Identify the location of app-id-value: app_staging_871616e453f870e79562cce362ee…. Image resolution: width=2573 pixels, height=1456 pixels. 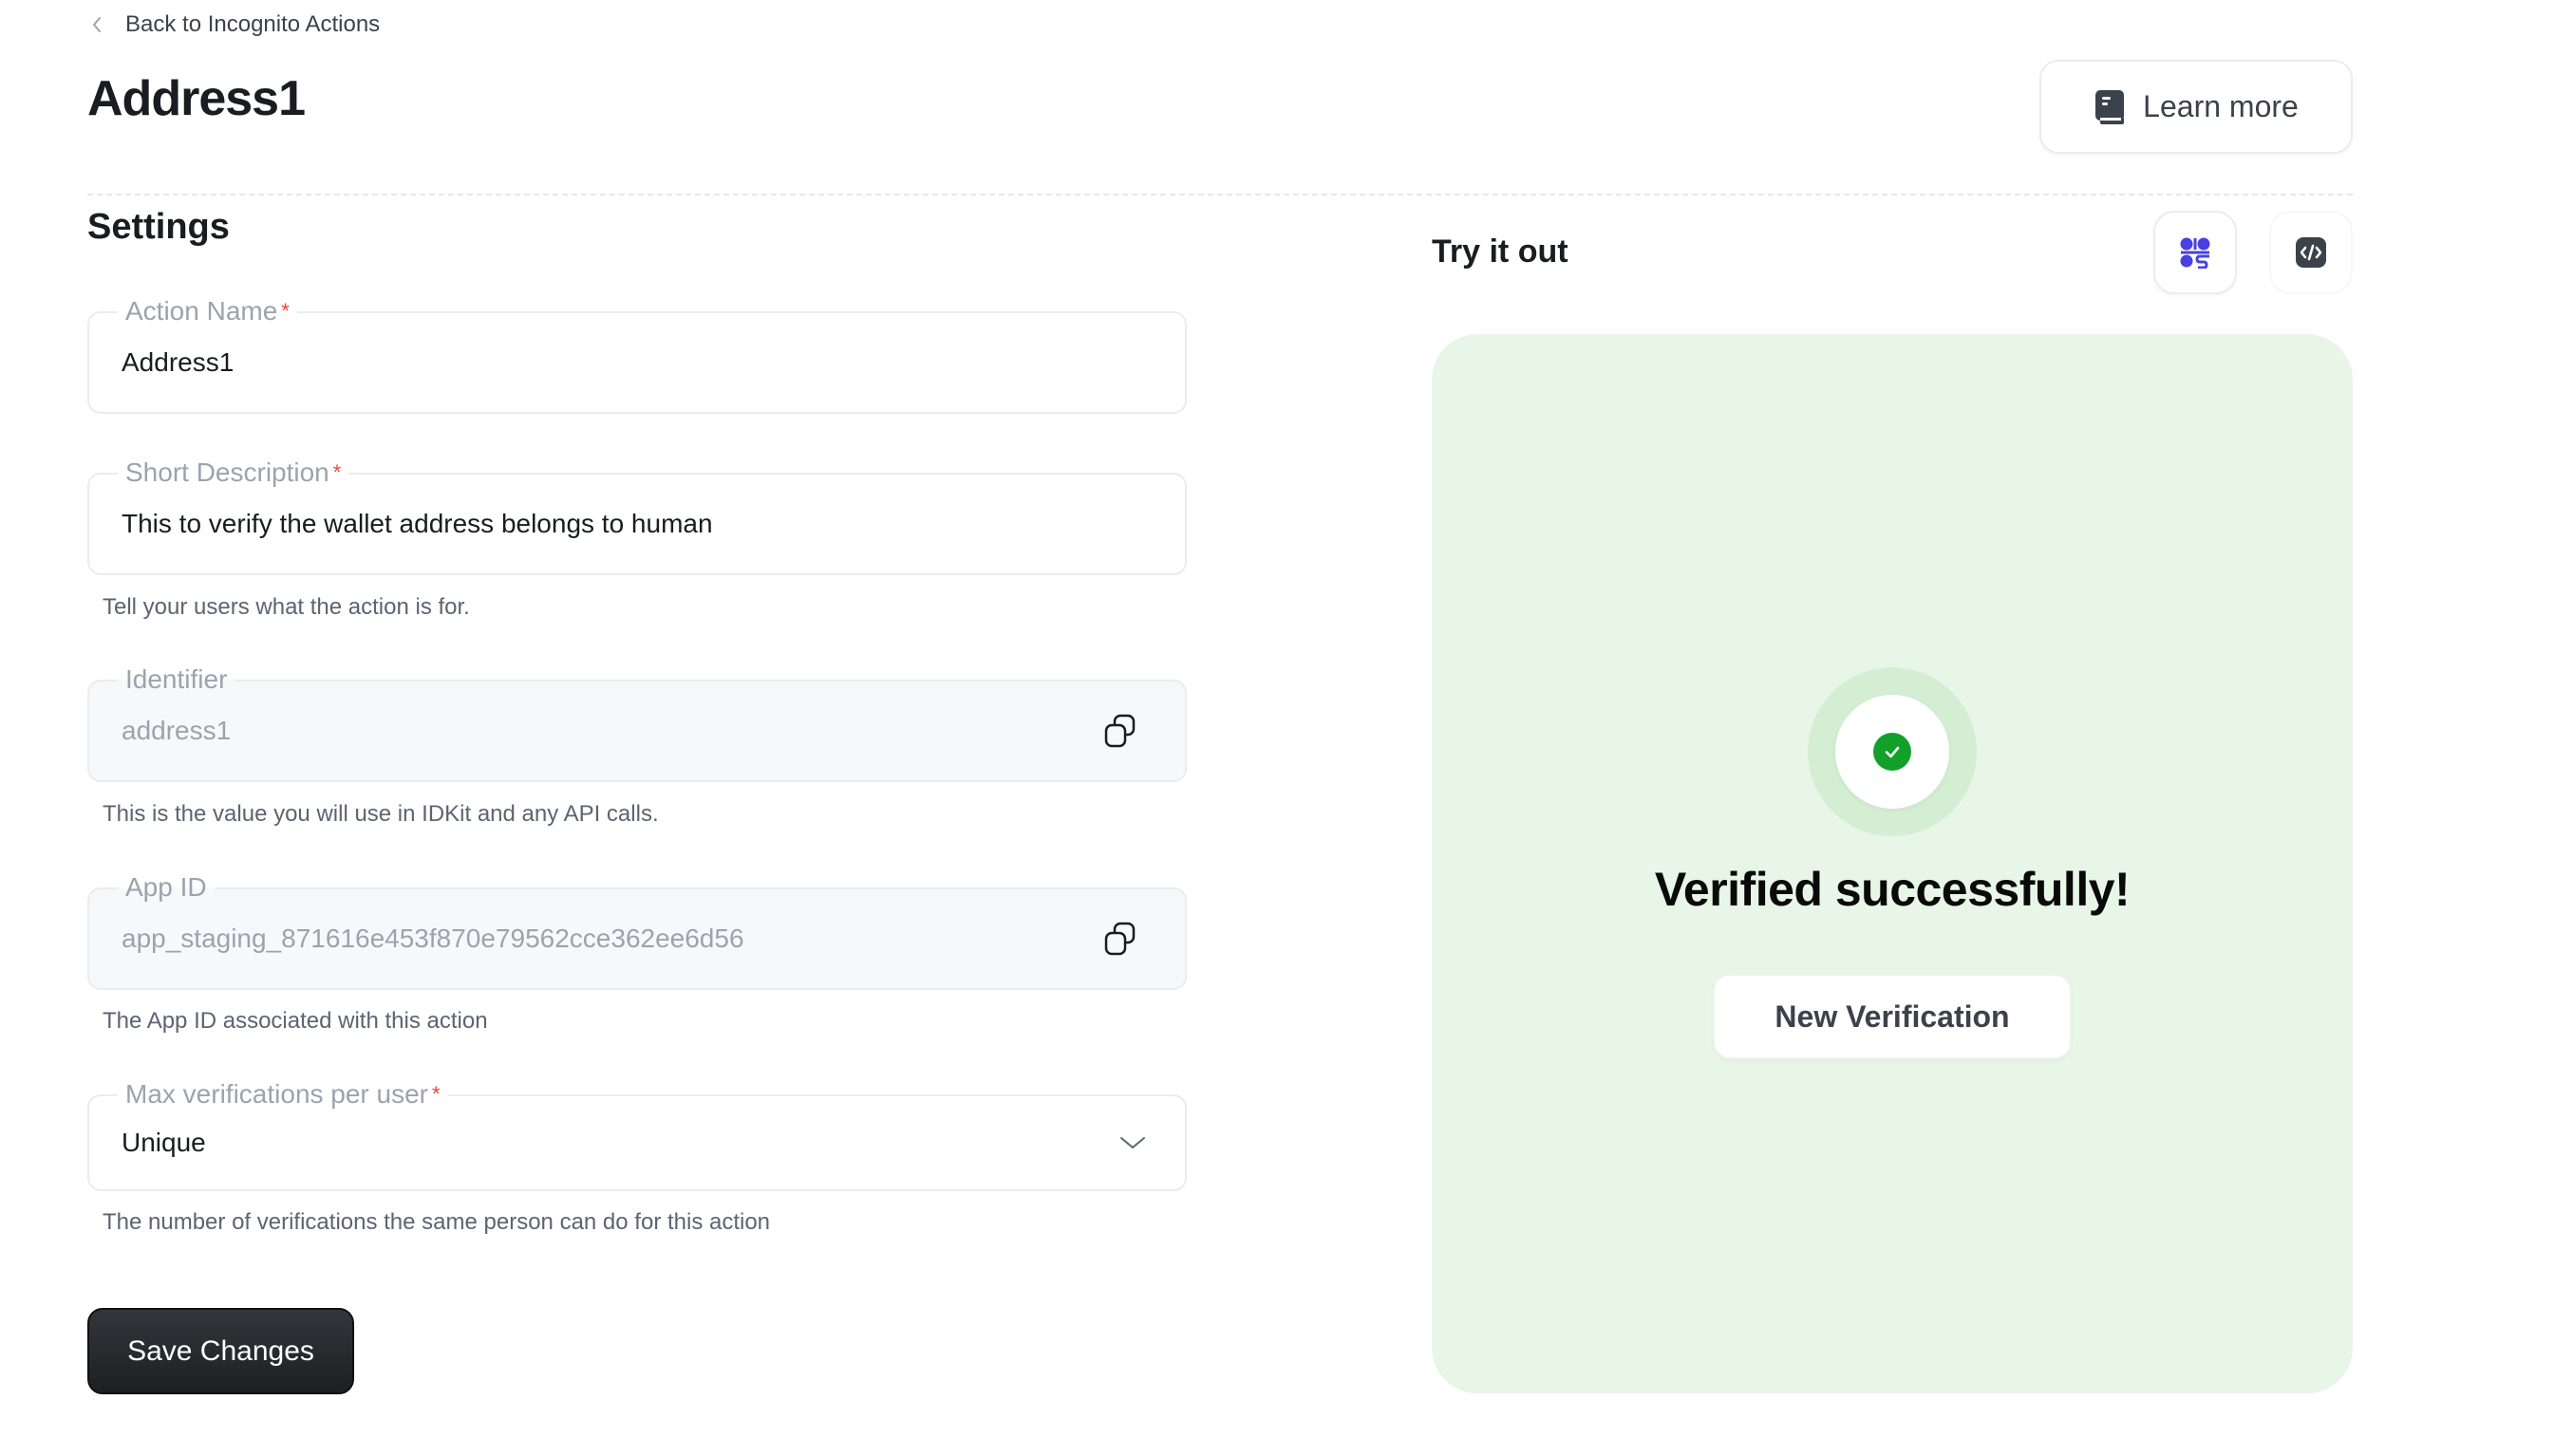
(433, 939).